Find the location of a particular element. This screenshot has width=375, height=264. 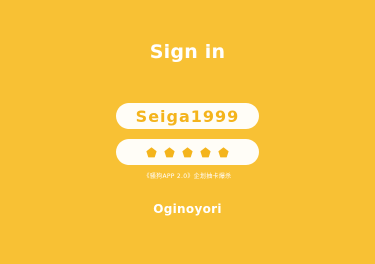

password-mask is located at coordinates (187, 152).